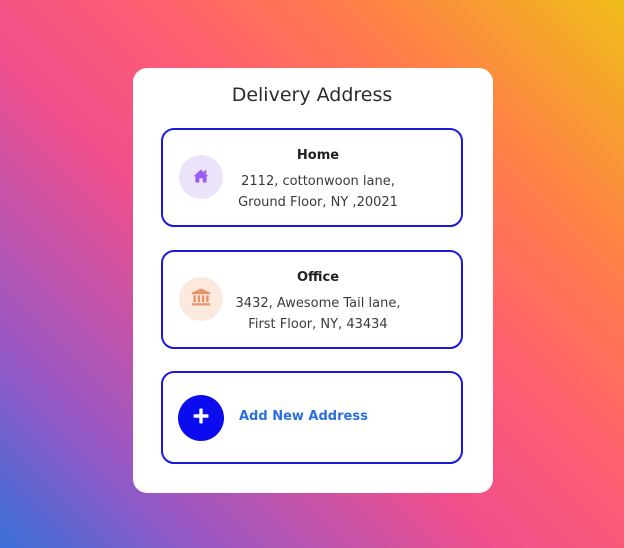 The height and width of the screenshot is (548, 624). I want to click on address-name: Office, so click(318, 277).